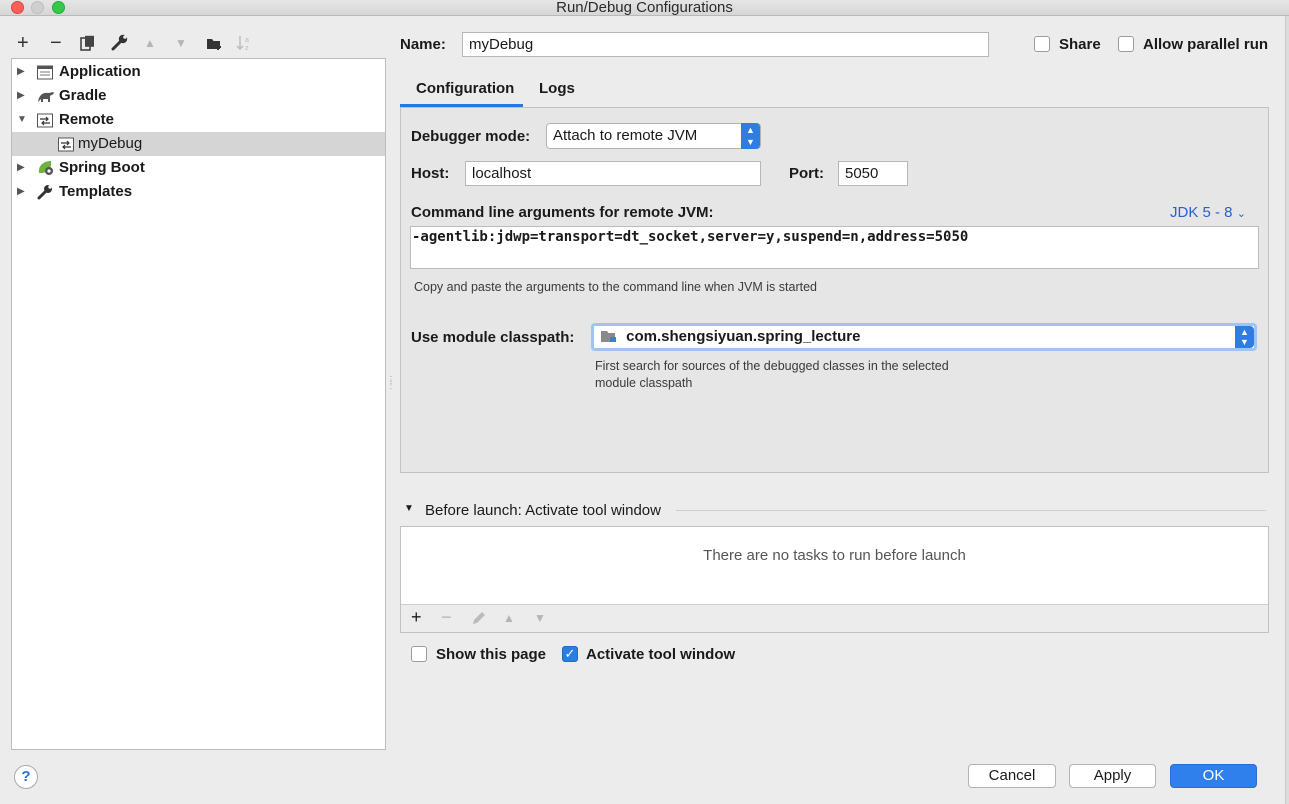 The image size is (1289, 804). What do you see at coordinates (198, 192) in the screenshot?
I see `tree-item-templates: ▶ Templates` at bounding box center [198, 192].